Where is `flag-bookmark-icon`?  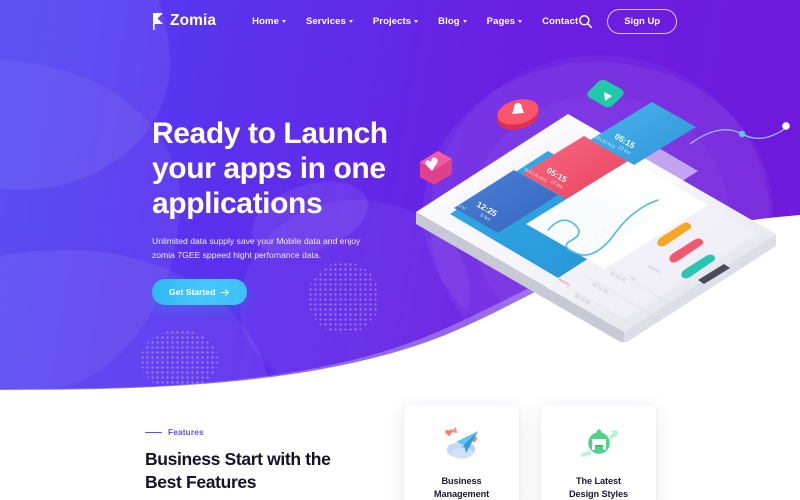 flag-bookmark-icon is located at coordinates (158, 21).